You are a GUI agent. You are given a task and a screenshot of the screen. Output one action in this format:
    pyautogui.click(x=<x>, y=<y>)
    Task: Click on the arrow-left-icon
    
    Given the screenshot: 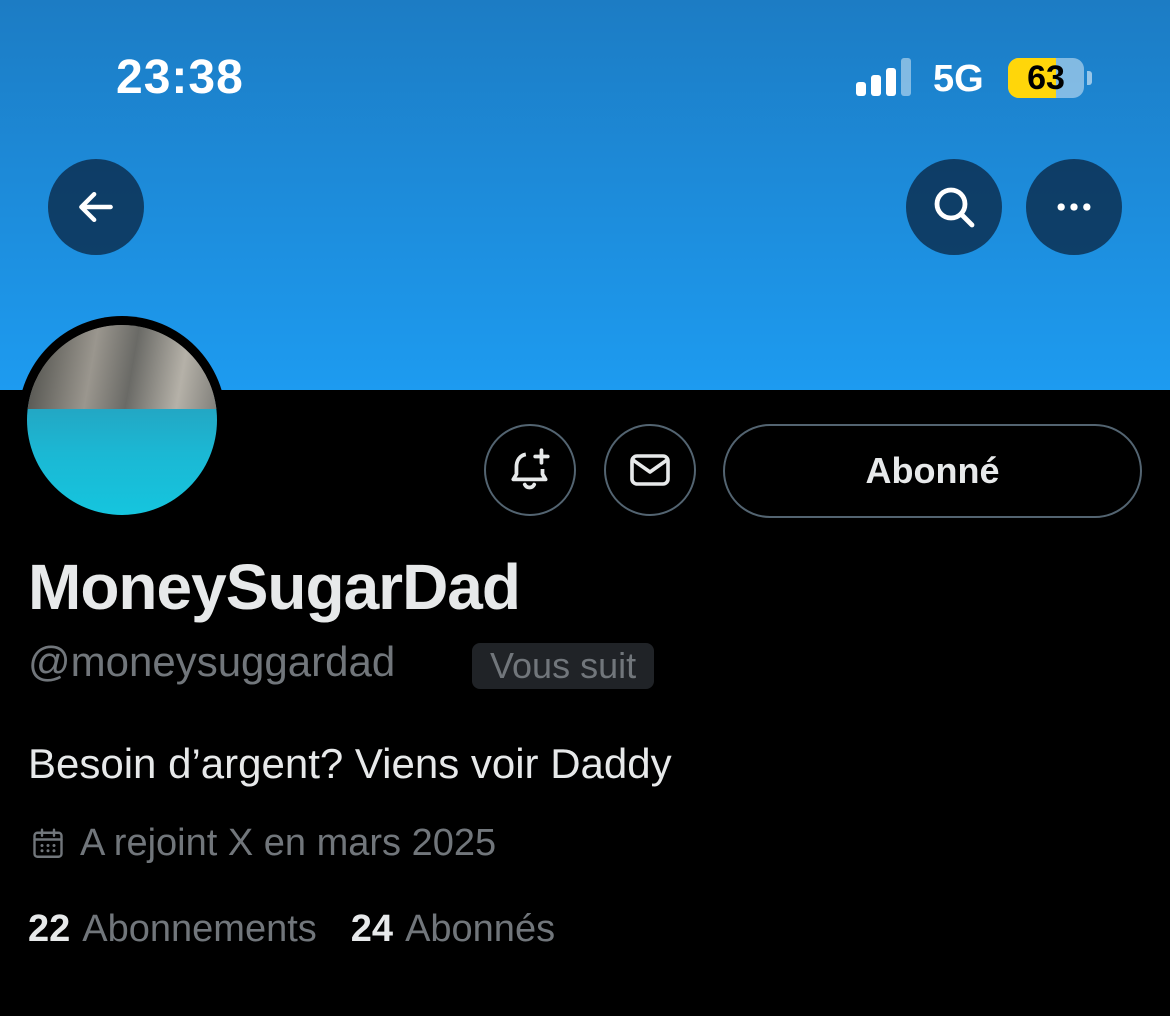 What is the action you would take?
    pyautogui.click(x=96, y=207)
    